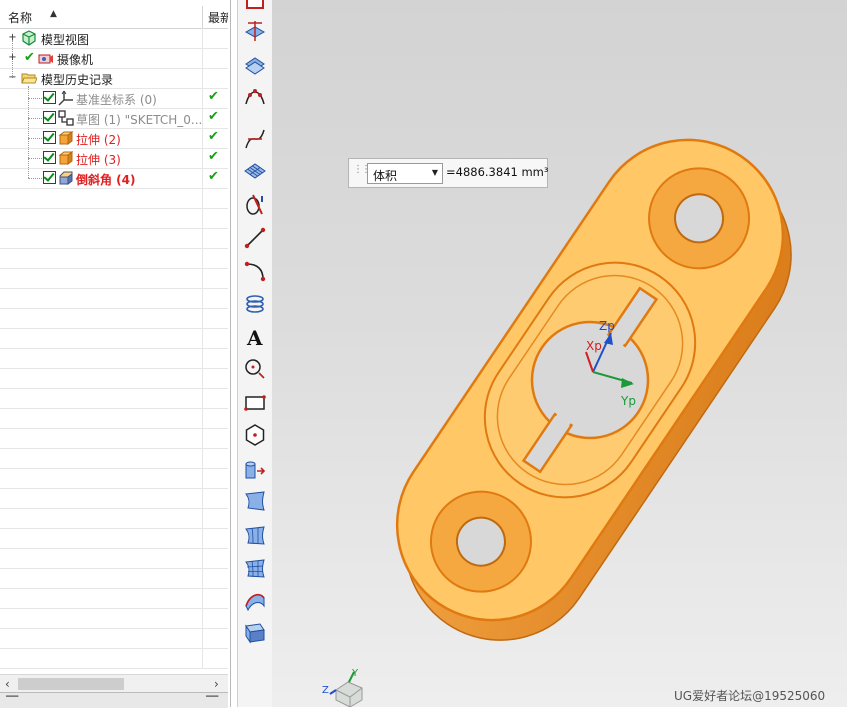  What do you see at coordinates (255, 469) in the screenshot?
I see `extrude-curve-icon` at bounding box center [255, 469].